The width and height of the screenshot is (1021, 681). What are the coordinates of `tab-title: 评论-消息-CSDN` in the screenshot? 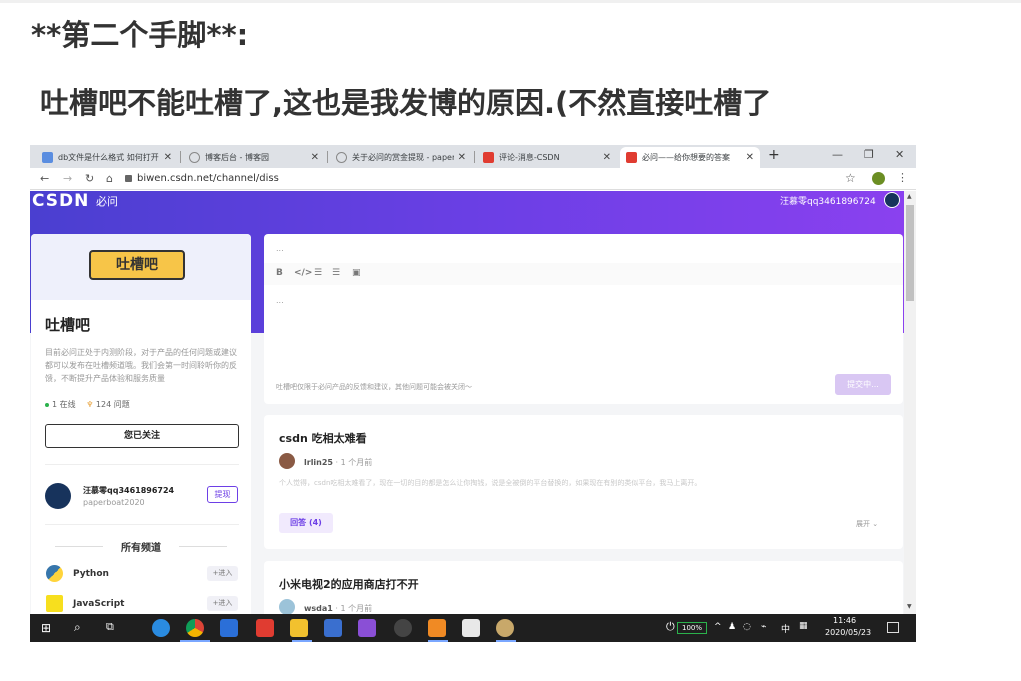 It's located at (529, 157).